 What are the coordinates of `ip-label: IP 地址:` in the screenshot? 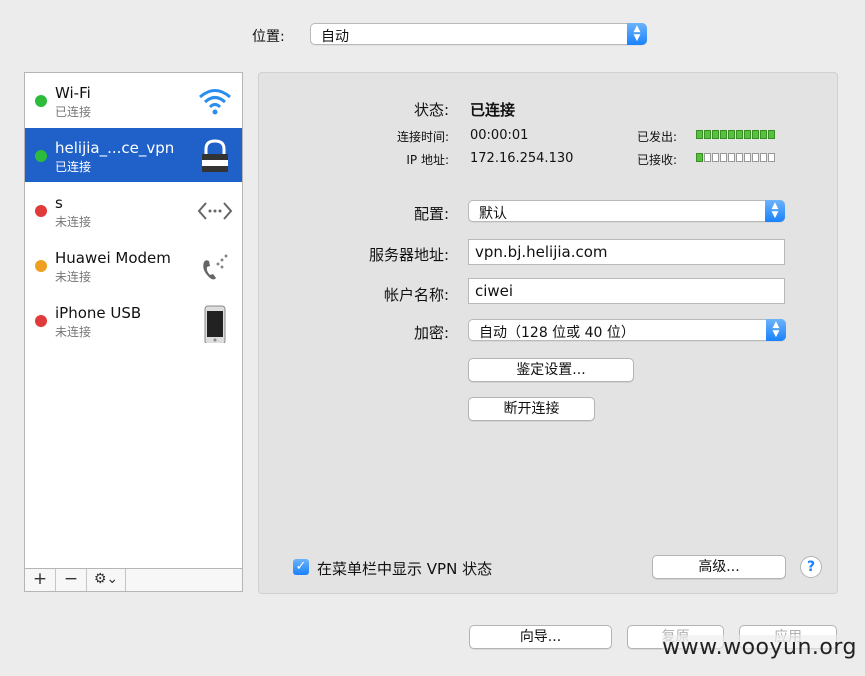 It's located at (427, 160).